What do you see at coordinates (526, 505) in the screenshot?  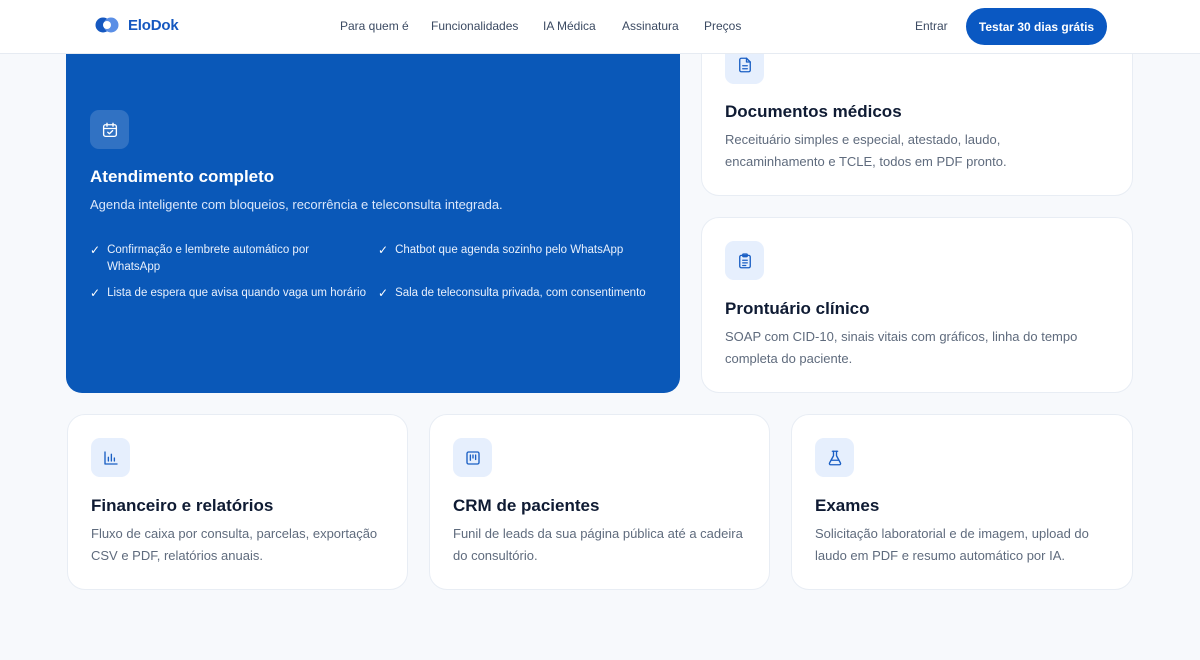 I see `card-title: CRM de pacientes` at bounding box center [526, 505].